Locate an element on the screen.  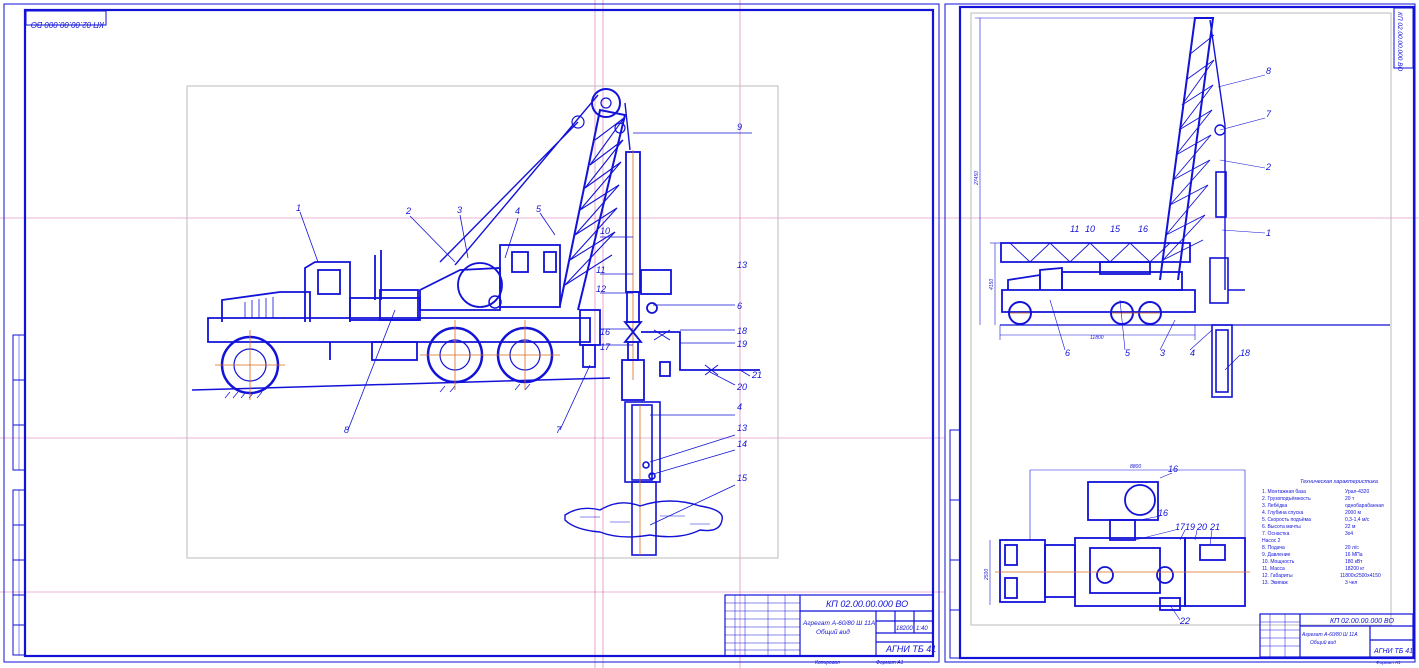
spec-label: 1. Монтажная база is located at coordinates (1284, 492).